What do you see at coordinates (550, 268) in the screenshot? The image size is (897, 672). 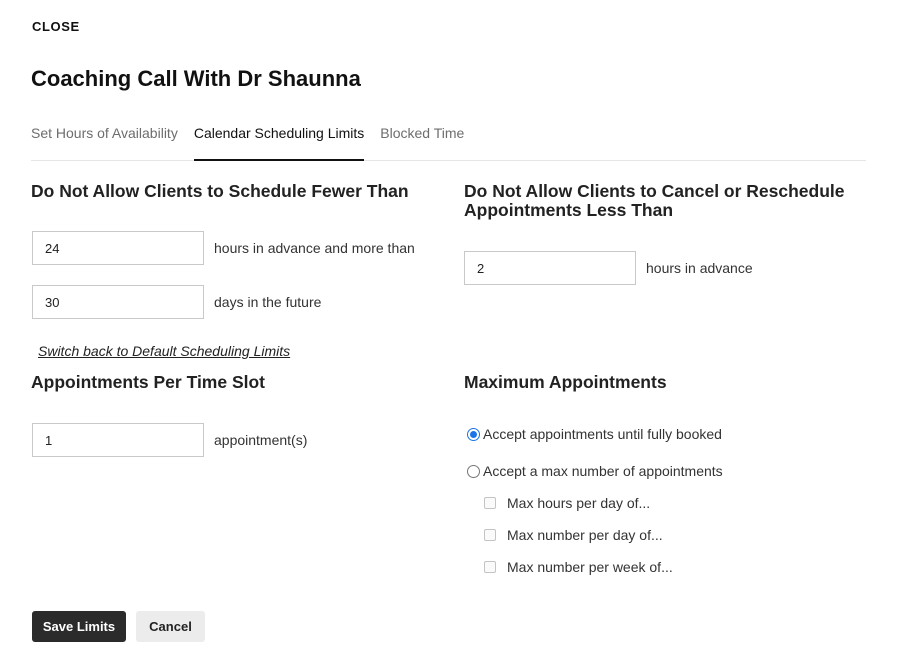 I see `cancel-hours-input` at bounding box center [550, 268].